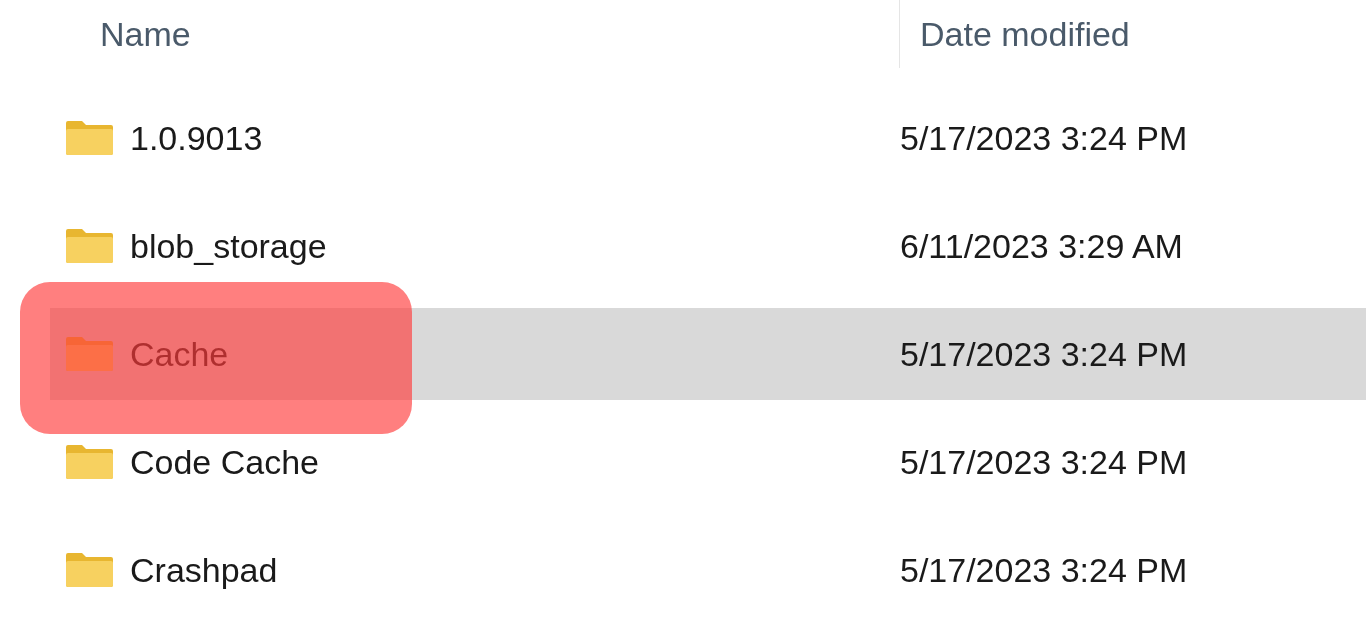  What do you see at coordinates (708, 570) in the screenshot?
I see `file-row: Crashpad 5/17/2023 3:24 PM` at bounding box center [708, 570].